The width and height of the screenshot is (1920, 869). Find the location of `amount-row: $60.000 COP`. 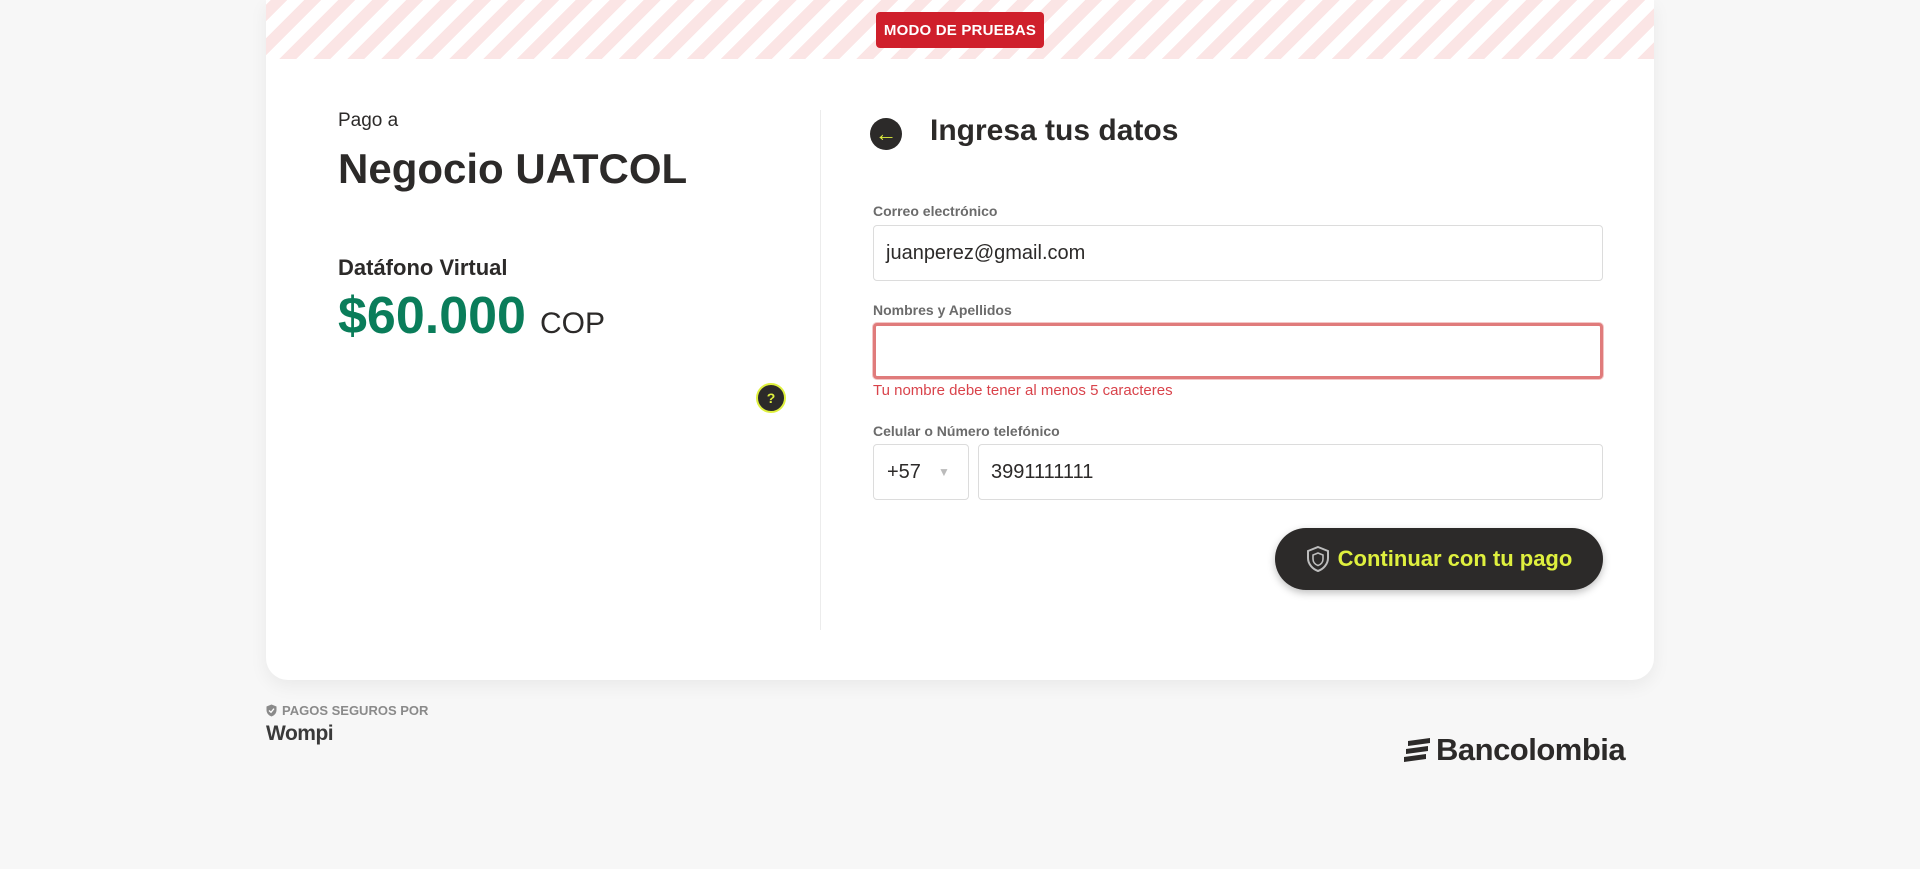

amount-row: $60.000 COP is located at coordinates (471, 316).